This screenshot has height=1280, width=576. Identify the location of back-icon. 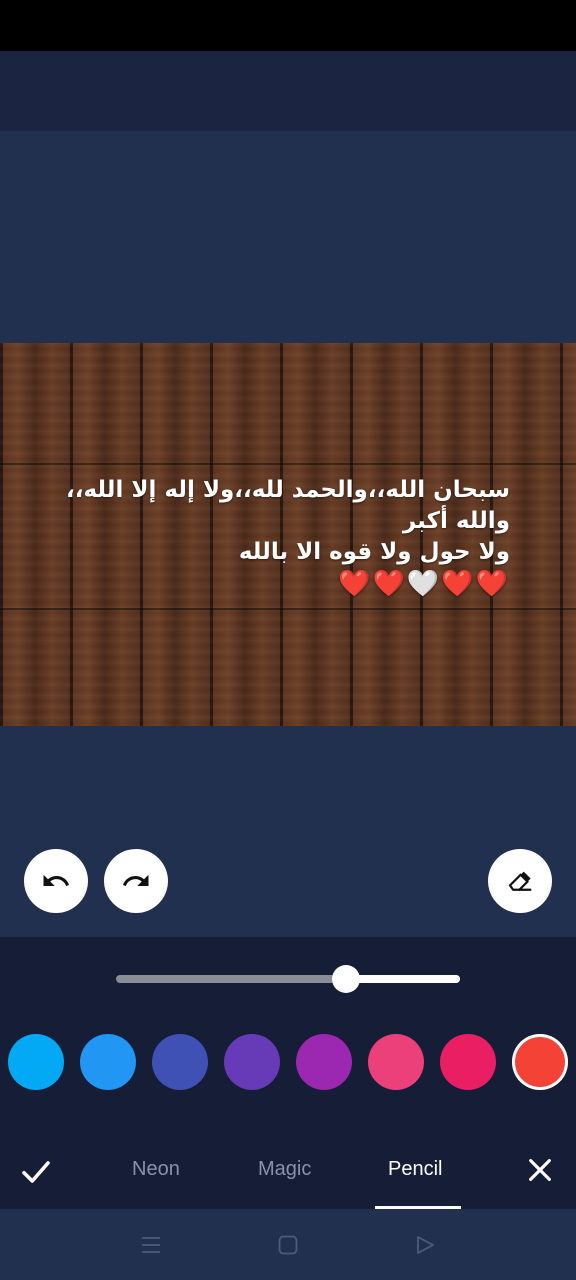
(425, 1245).